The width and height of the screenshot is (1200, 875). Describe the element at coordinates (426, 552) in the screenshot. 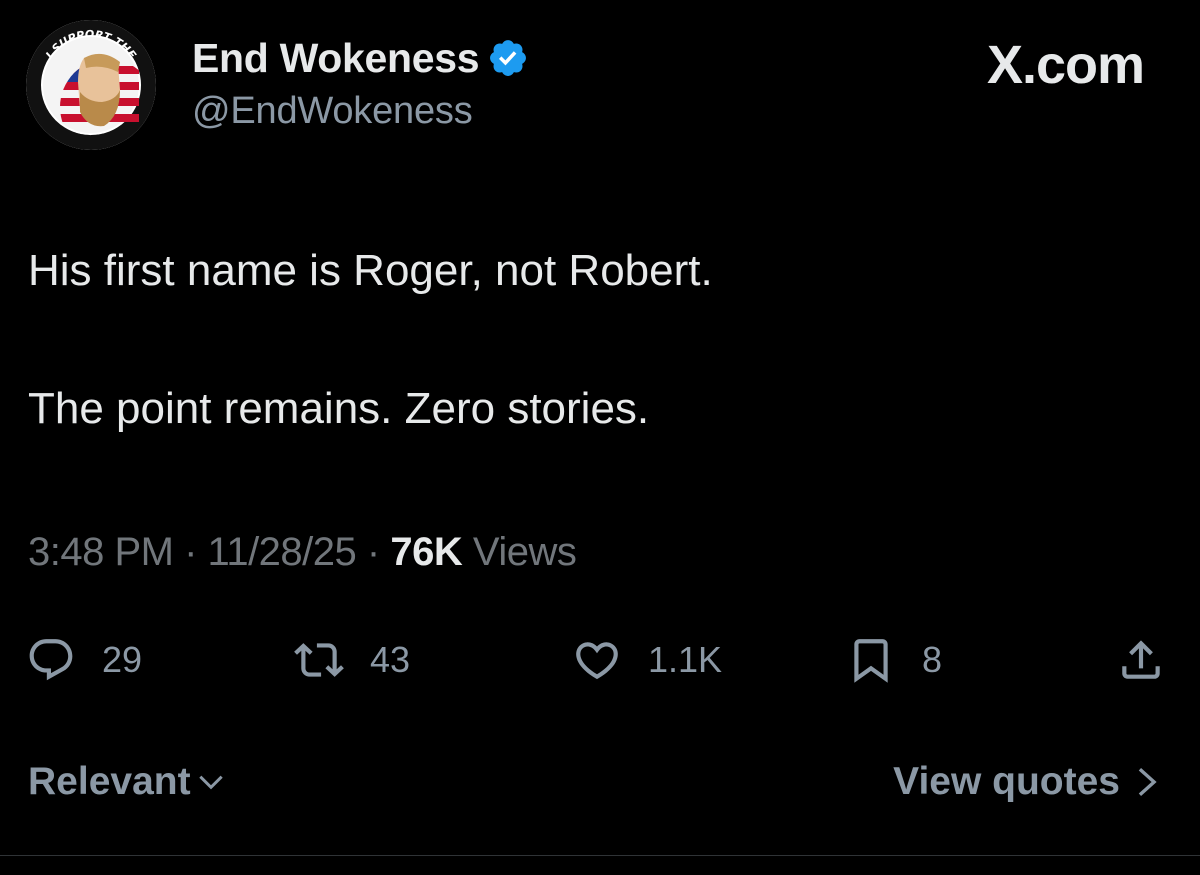

I see `views-count: 76K` at that location.